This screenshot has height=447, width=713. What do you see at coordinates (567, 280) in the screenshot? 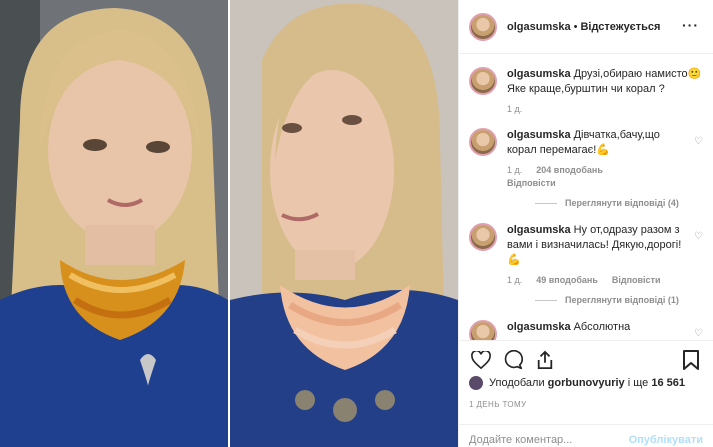
I see `comment-likes: 49 вподобань` at bounding box center [567, 280].